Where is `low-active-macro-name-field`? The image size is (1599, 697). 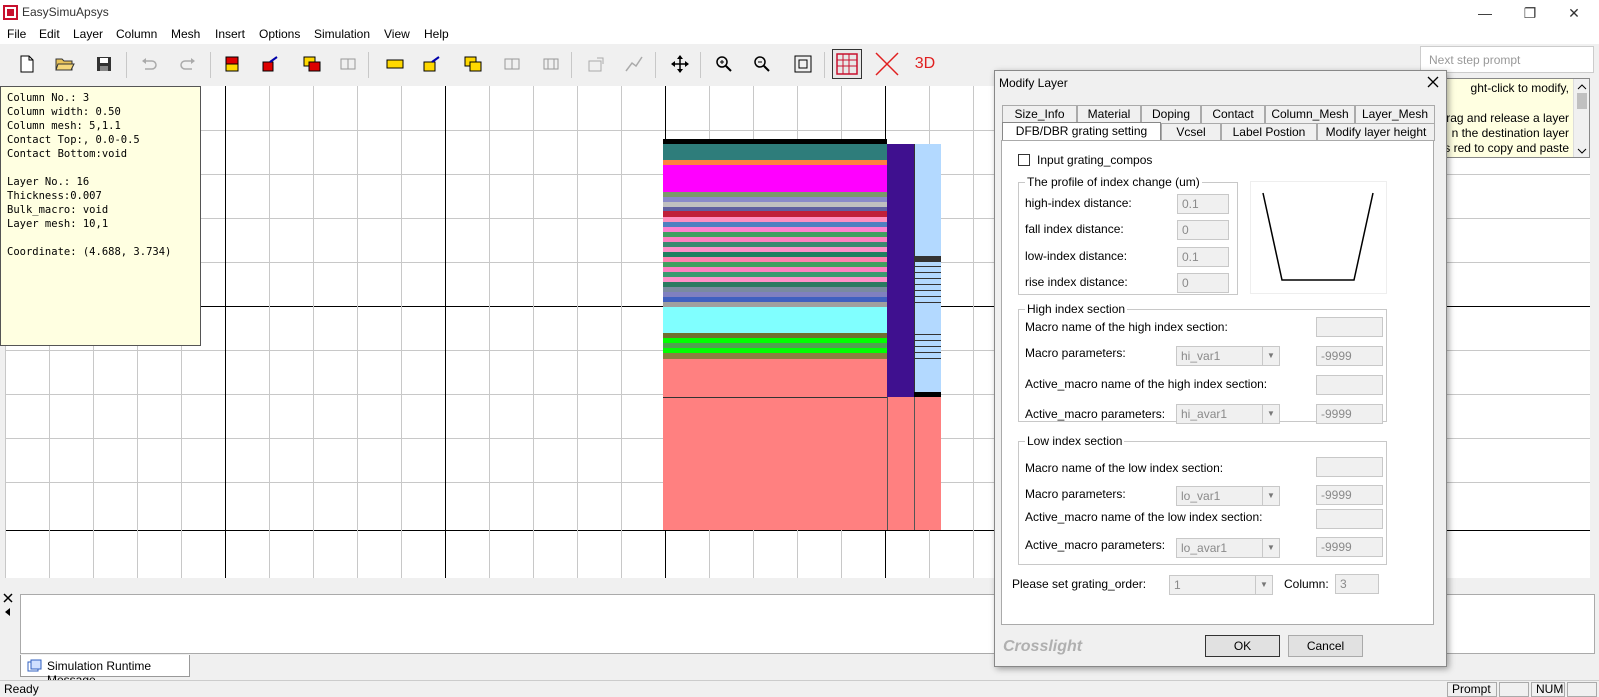 low-active-macro-name-field is located at coordinates (1349, 519).